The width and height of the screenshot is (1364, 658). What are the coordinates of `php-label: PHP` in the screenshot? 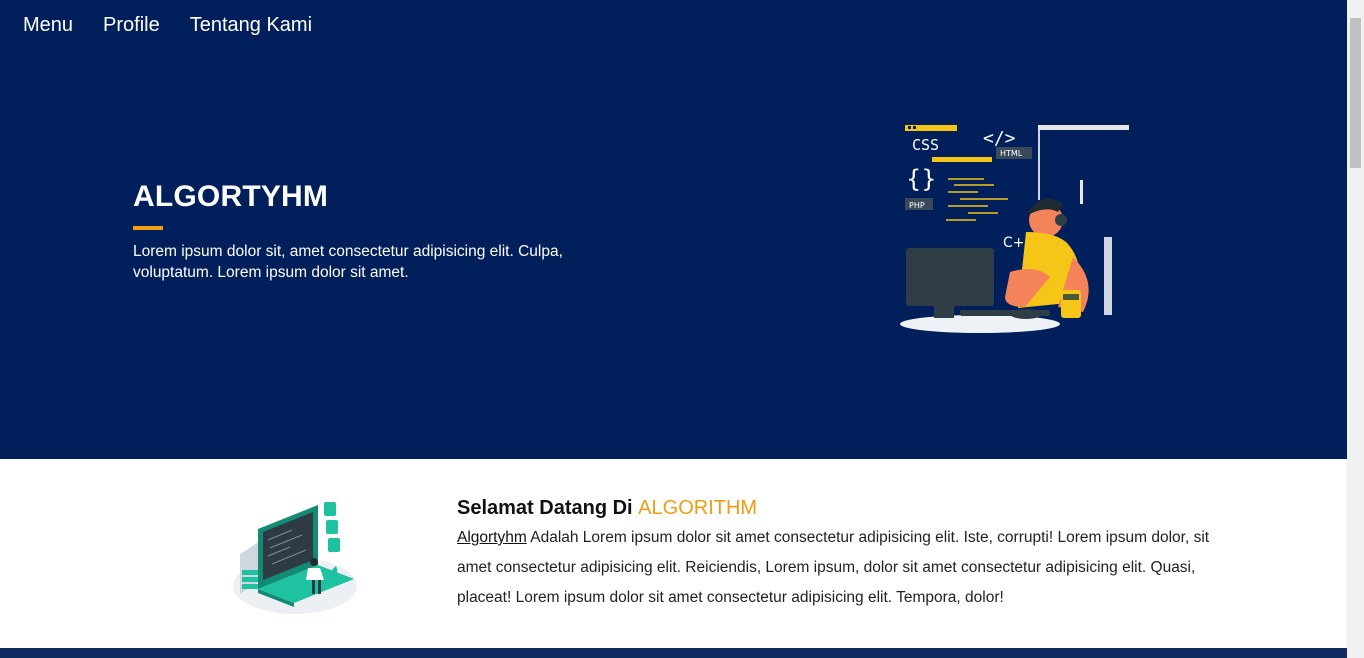 It's located at (917, 205).